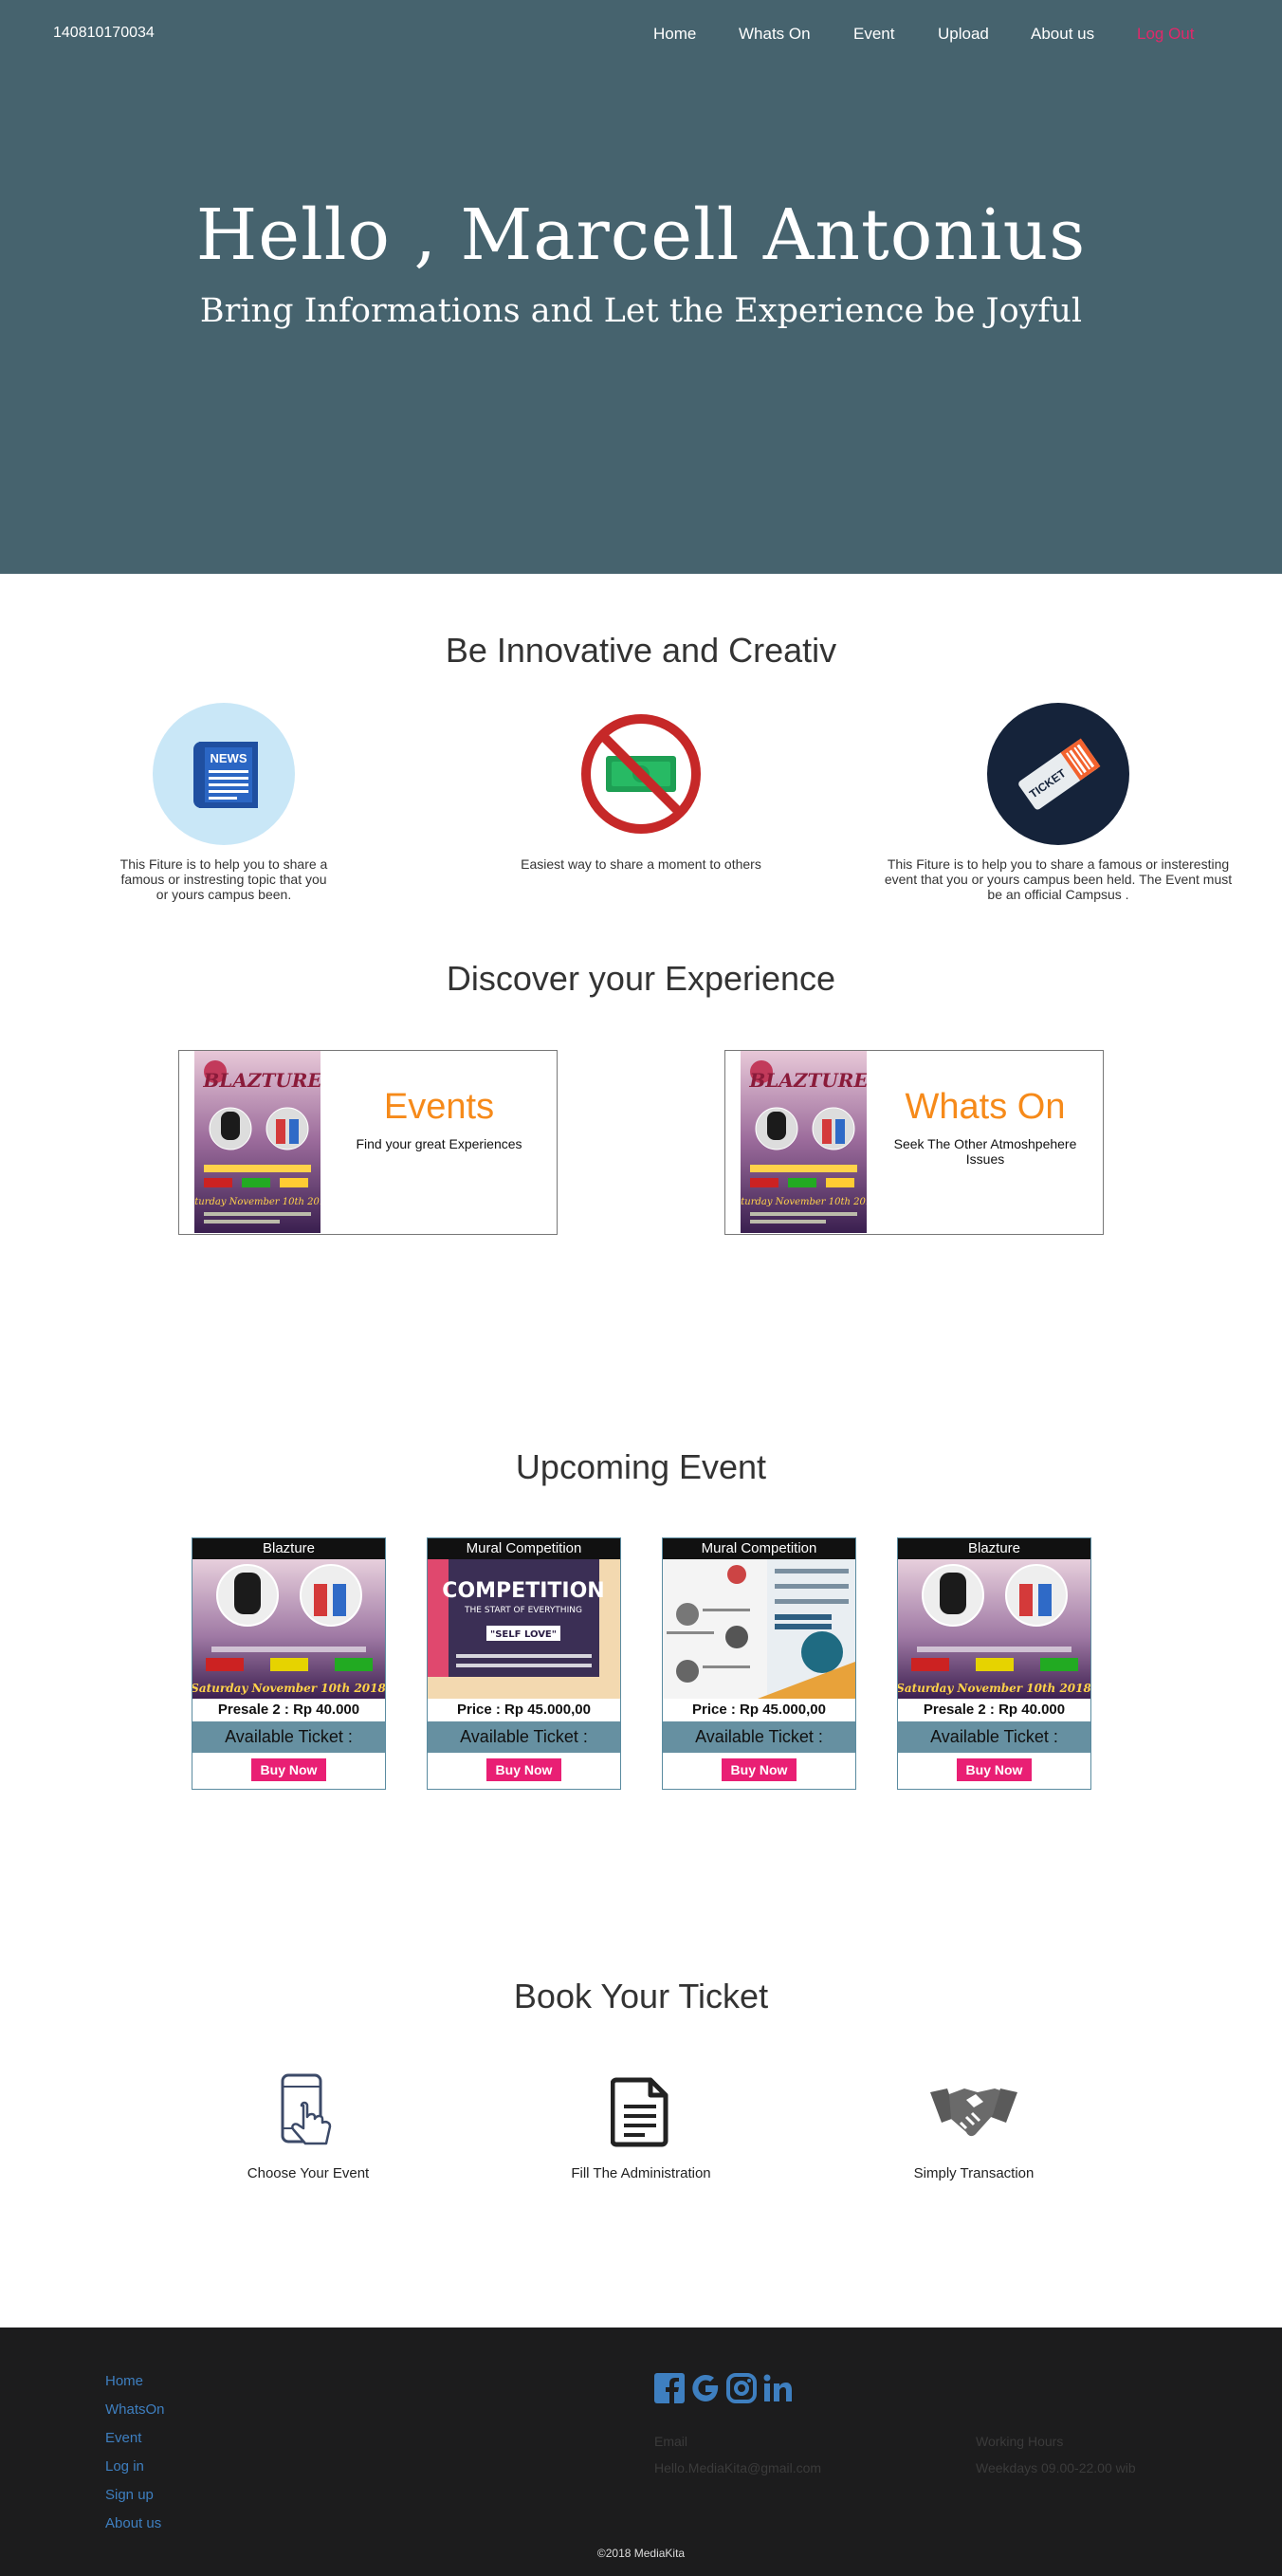 The width and height of the screenshot is (1282, 2576). Describe the element at coordinates (759, 1629) in the screenshot. I see `event-poster` at that location.